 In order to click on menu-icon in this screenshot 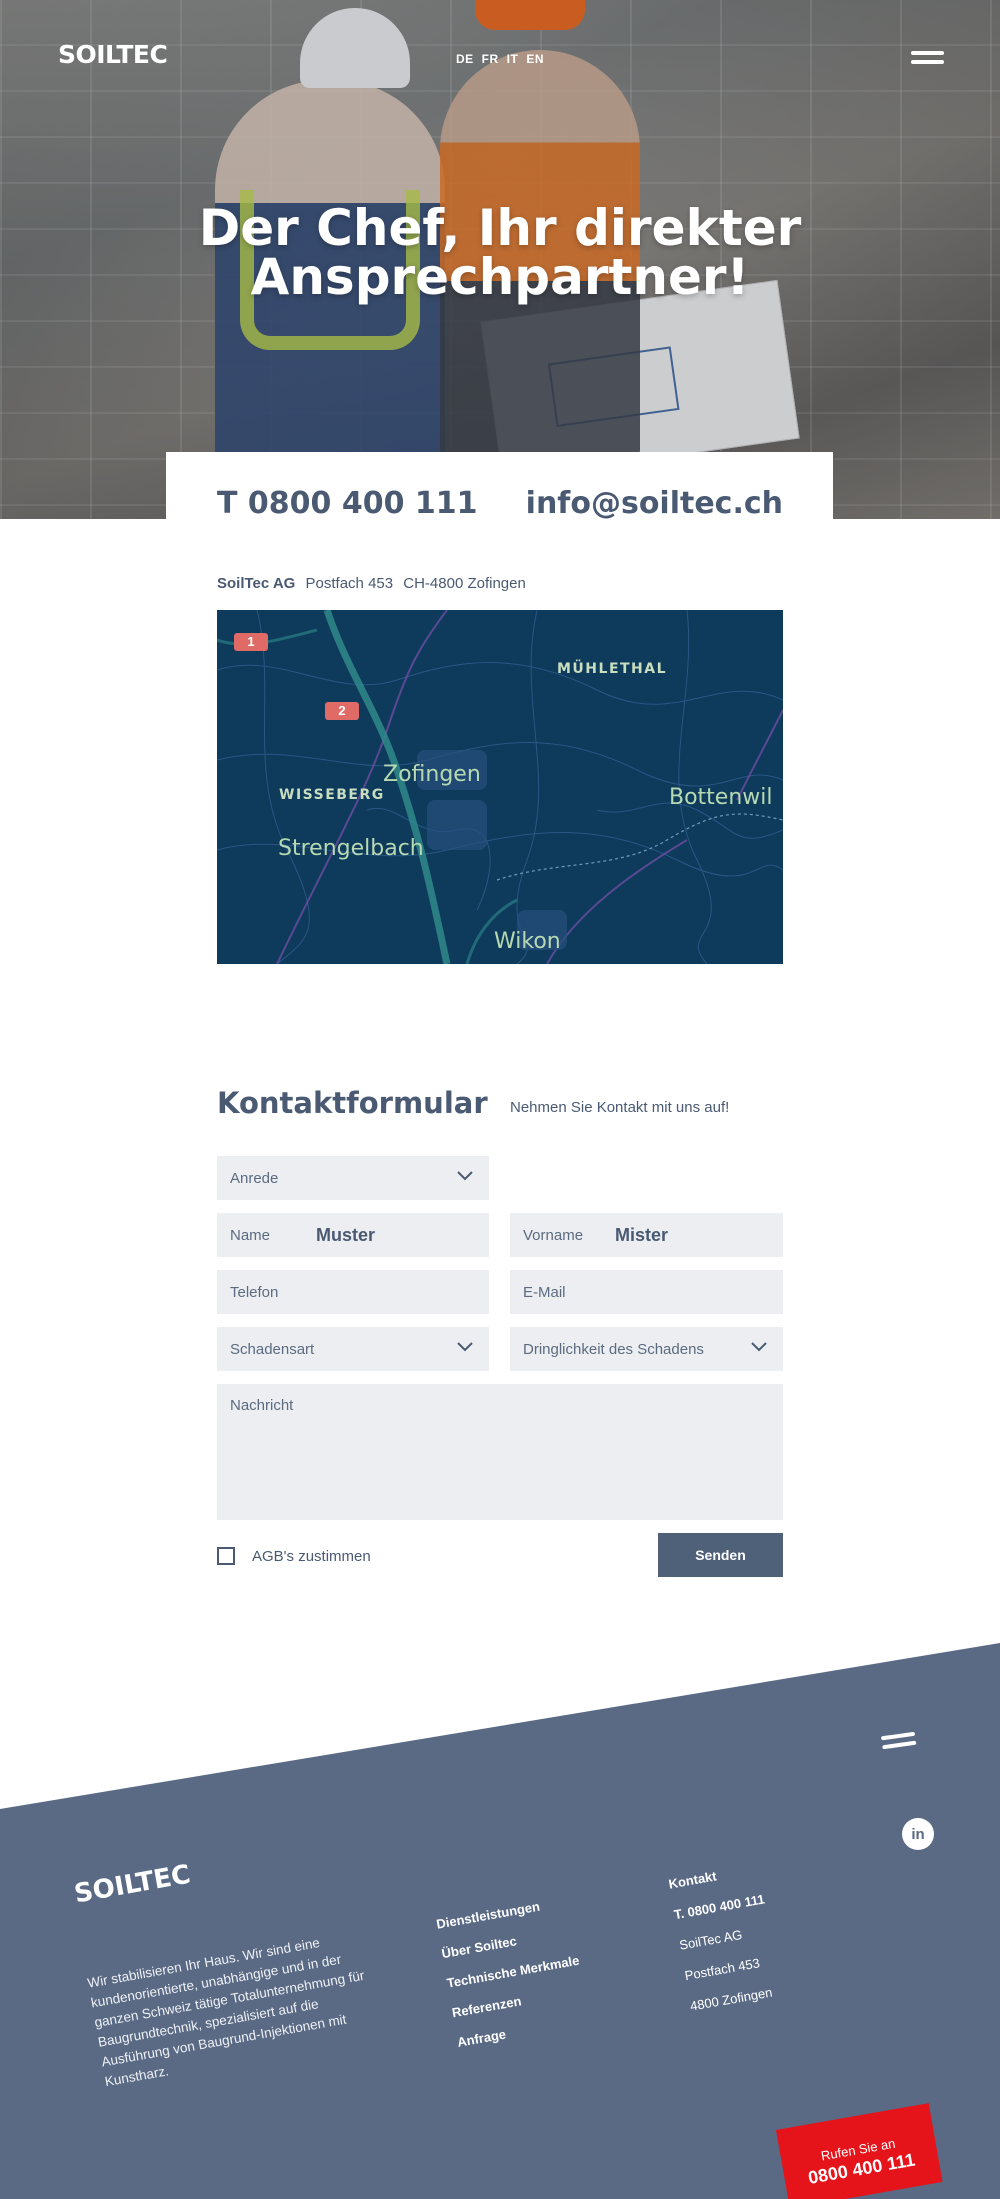, I will do `click(927, 59)`.